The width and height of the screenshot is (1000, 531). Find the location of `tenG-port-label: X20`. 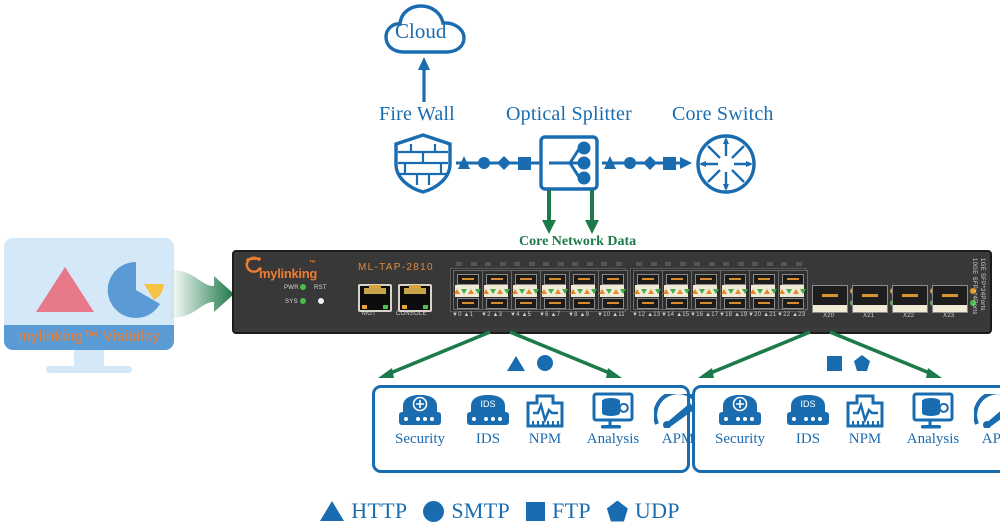

tenG-port-label: X20 is located at coordinates (829, 316).